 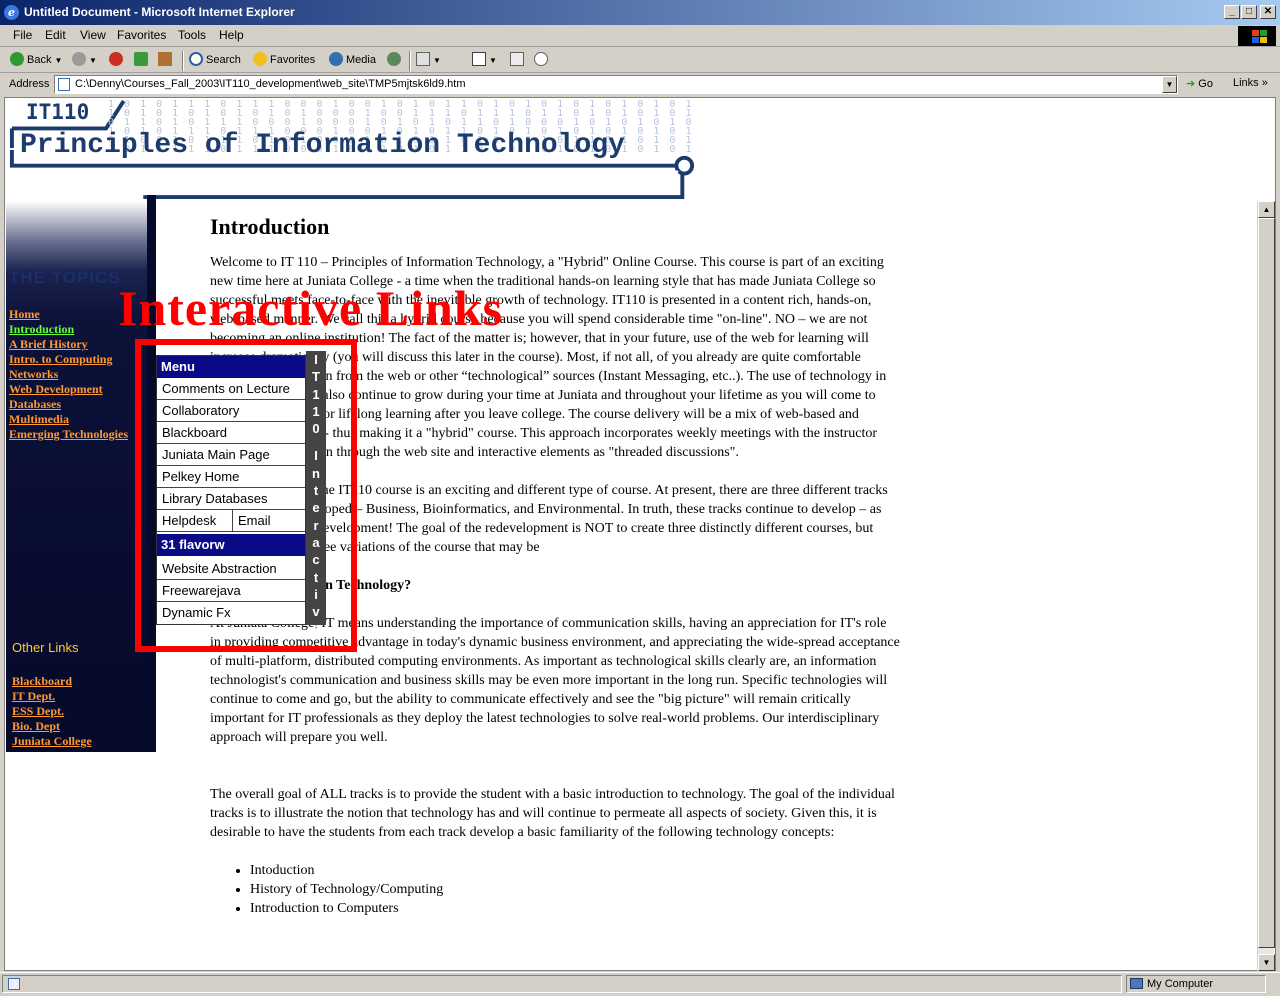 What do you see at coordinates (33, 696) in the screenshot?
I see `other-link-it-dept: IT Dept.` at bounding box center [33, 696].